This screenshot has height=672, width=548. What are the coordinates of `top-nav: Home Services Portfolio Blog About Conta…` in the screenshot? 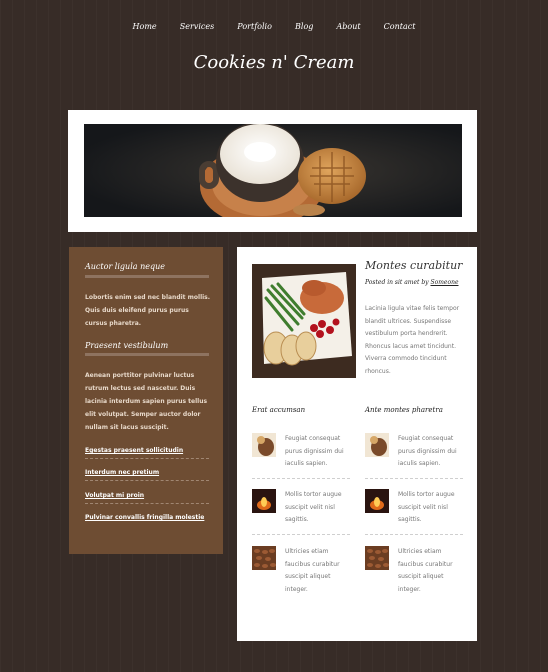 It's located at (274, 23).